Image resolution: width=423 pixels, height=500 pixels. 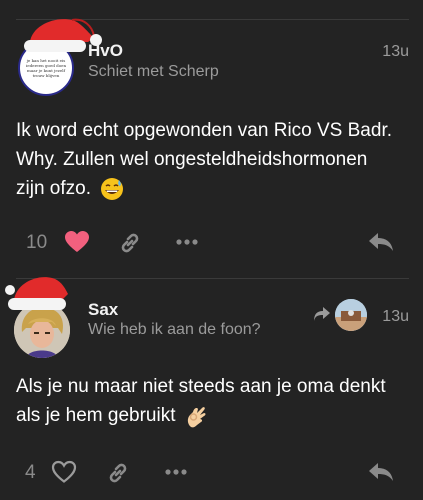 I want to click on post-time: 13u, so click(x=395, y=317).